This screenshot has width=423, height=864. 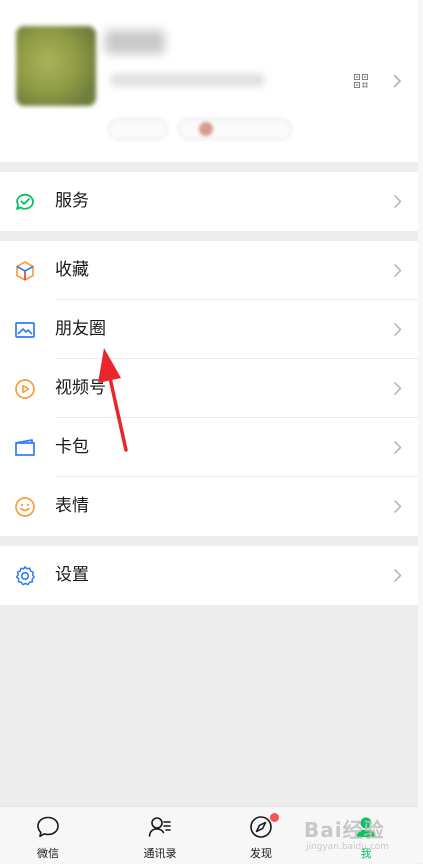 What do you see at coordinates (48, 827) in the screenshot?
I see `chat-bubble-icon` at bounding box center [48, 827].